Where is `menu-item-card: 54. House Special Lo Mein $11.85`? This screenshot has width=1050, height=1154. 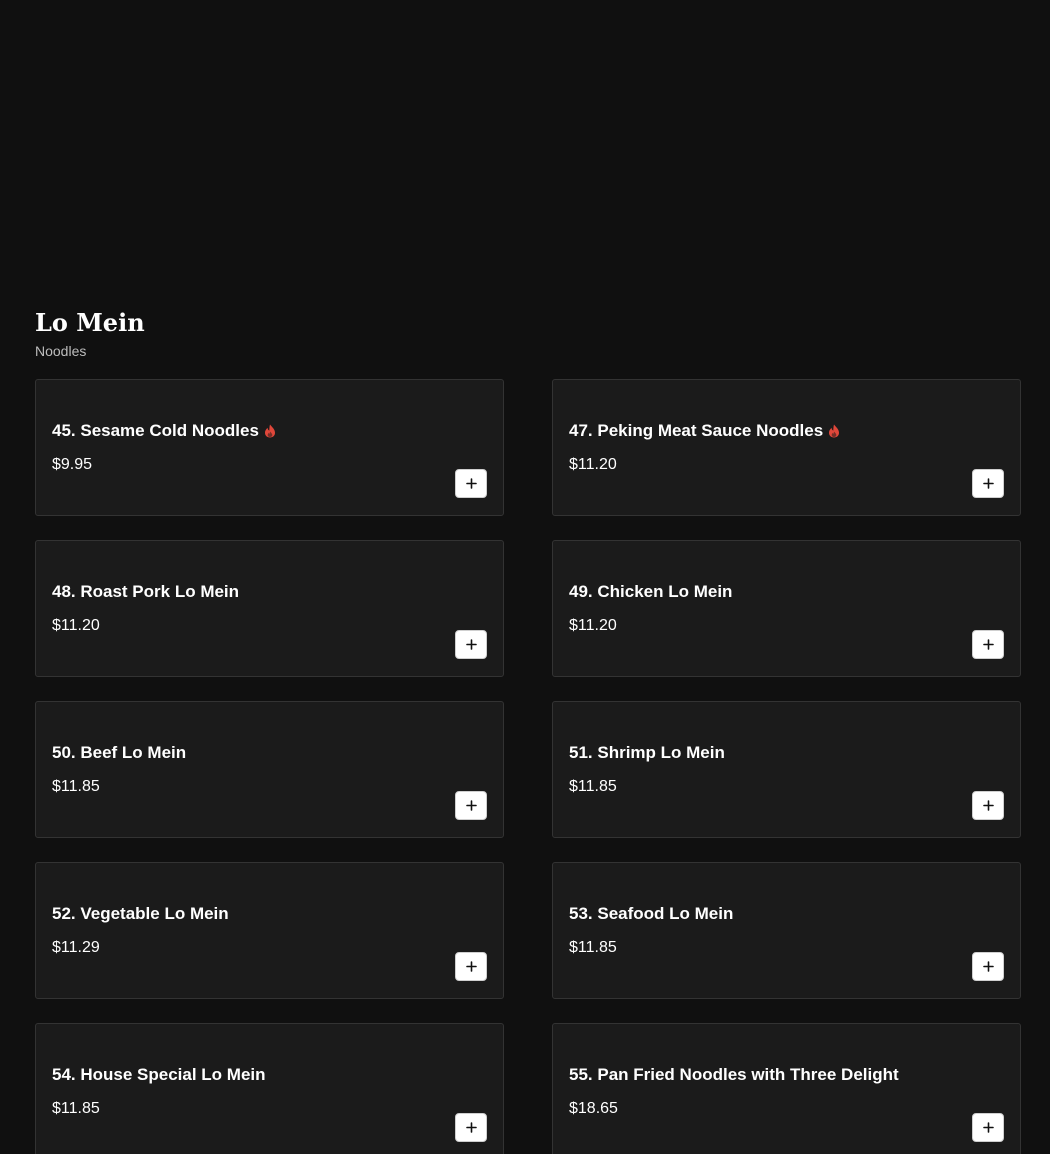
menu-item-card: 54. House Special Lo Mein $11.85 is located at coordinates (269, 1088).